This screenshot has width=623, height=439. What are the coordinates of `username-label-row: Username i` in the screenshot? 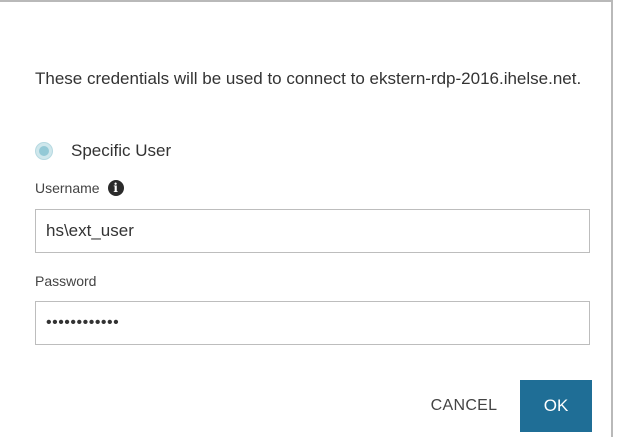 It's located at (79, 188).